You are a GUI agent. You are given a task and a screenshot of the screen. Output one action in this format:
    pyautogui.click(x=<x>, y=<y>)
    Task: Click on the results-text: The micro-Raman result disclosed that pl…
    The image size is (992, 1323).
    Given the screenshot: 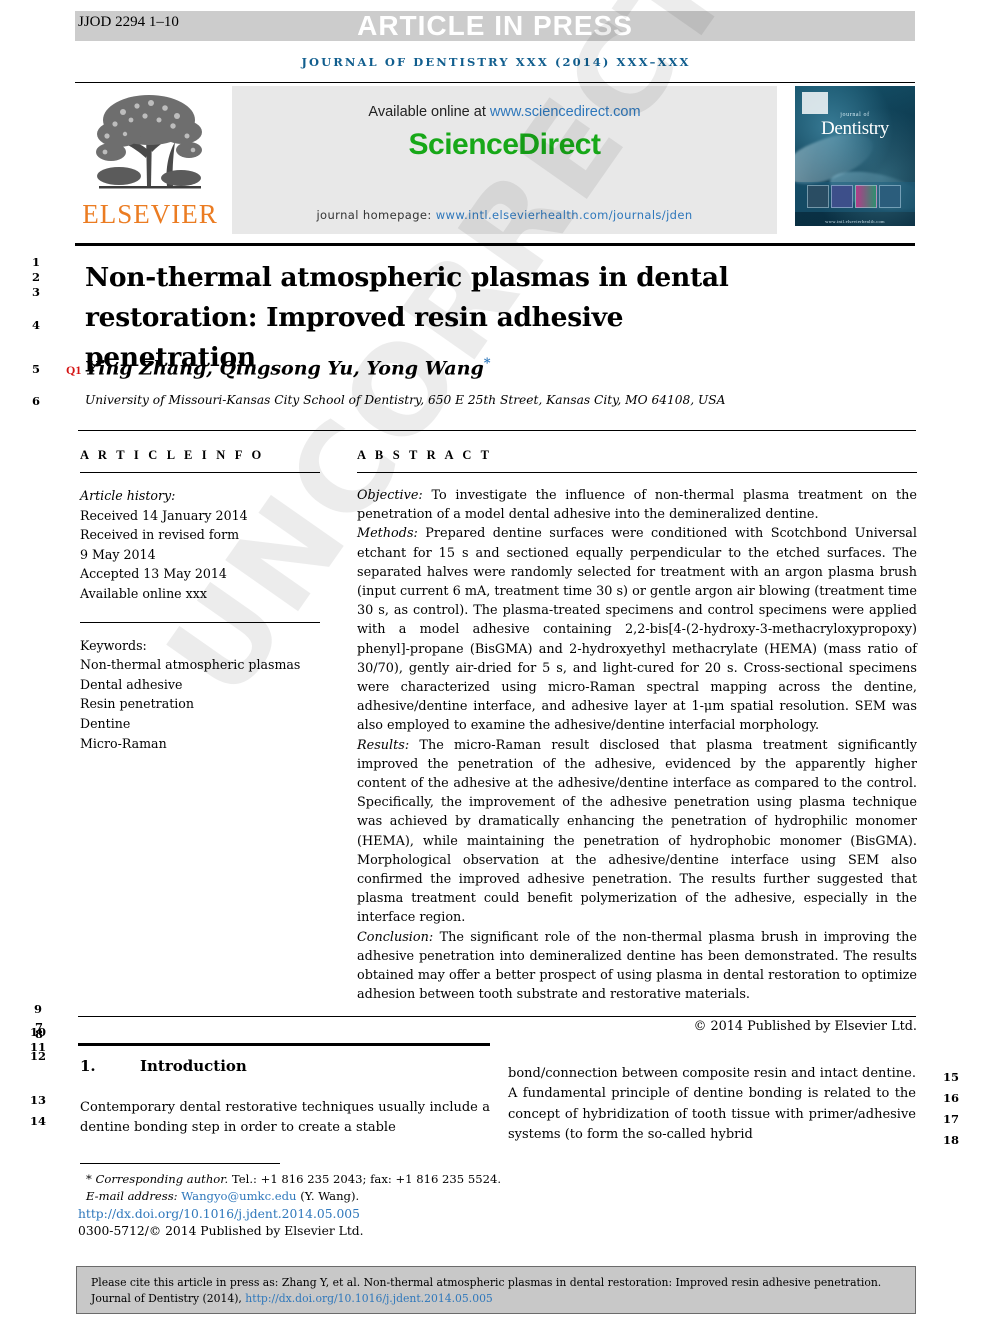 What is the action you would take?
    pyautogui.click(x=637, y=831)
    